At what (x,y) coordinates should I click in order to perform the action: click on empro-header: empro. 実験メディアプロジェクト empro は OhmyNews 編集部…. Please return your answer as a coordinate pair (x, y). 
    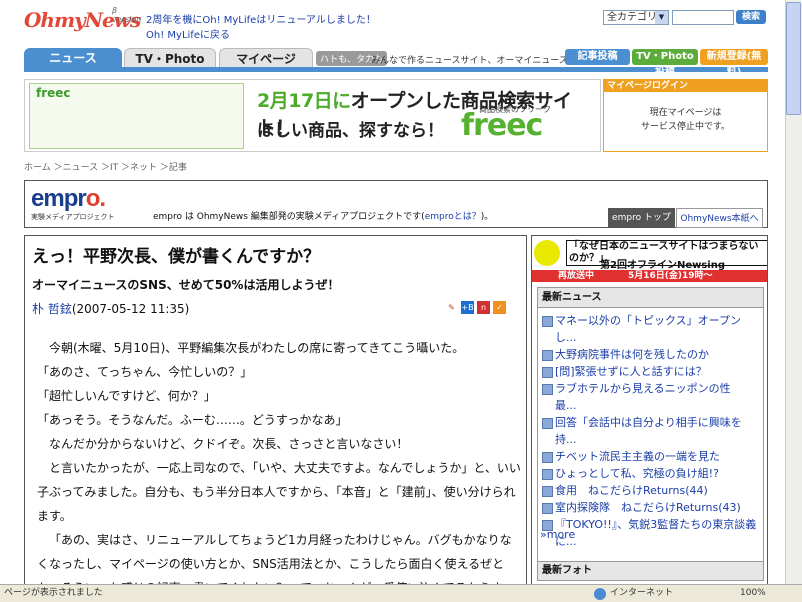
    Looking at the image, I should click on (396, 211).